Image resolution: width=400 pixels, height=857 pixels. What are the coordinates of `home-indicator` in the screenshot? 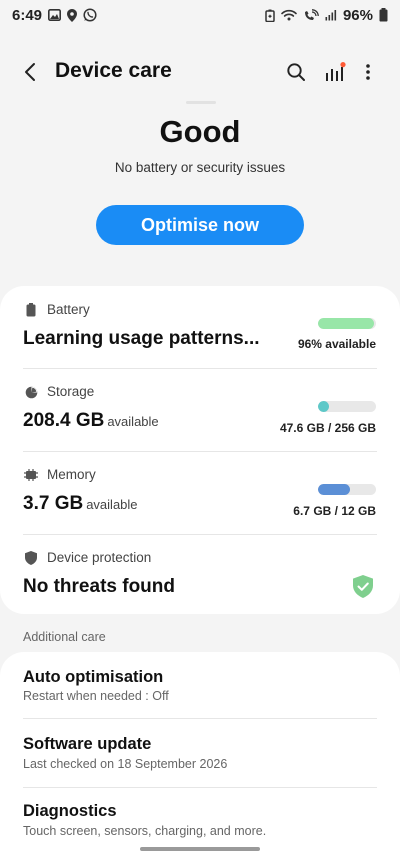 It's located at (200, 849).